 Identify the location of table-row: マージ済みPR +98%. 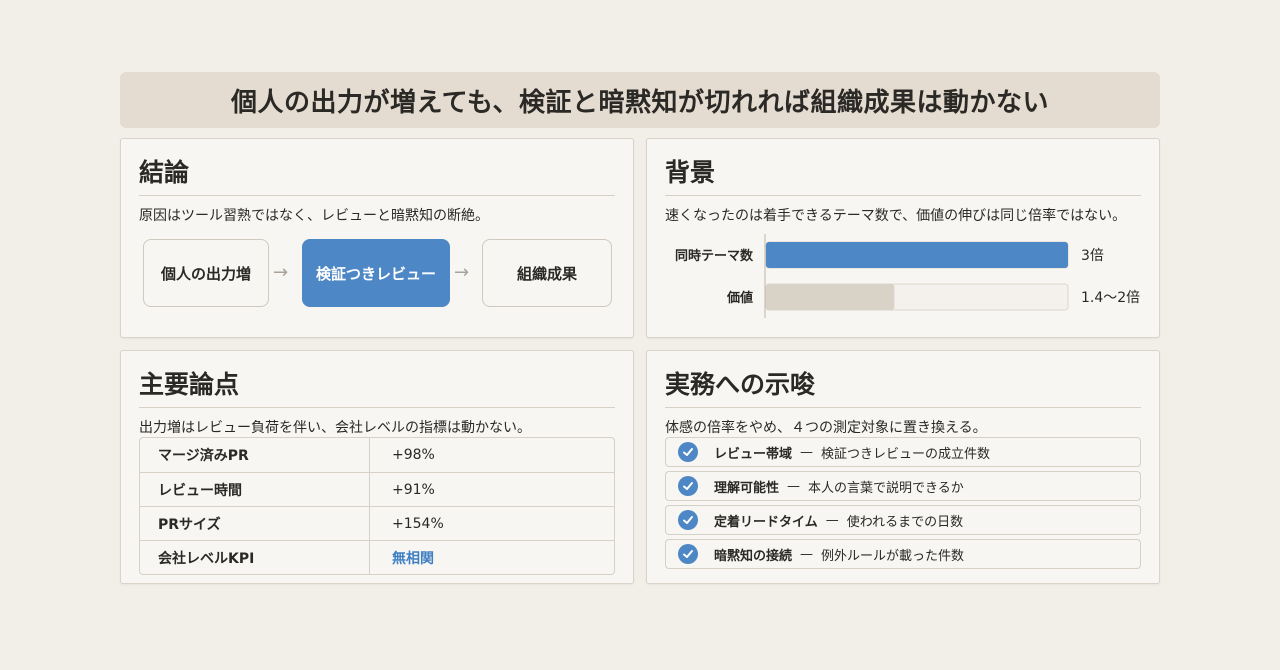
(377, 455).